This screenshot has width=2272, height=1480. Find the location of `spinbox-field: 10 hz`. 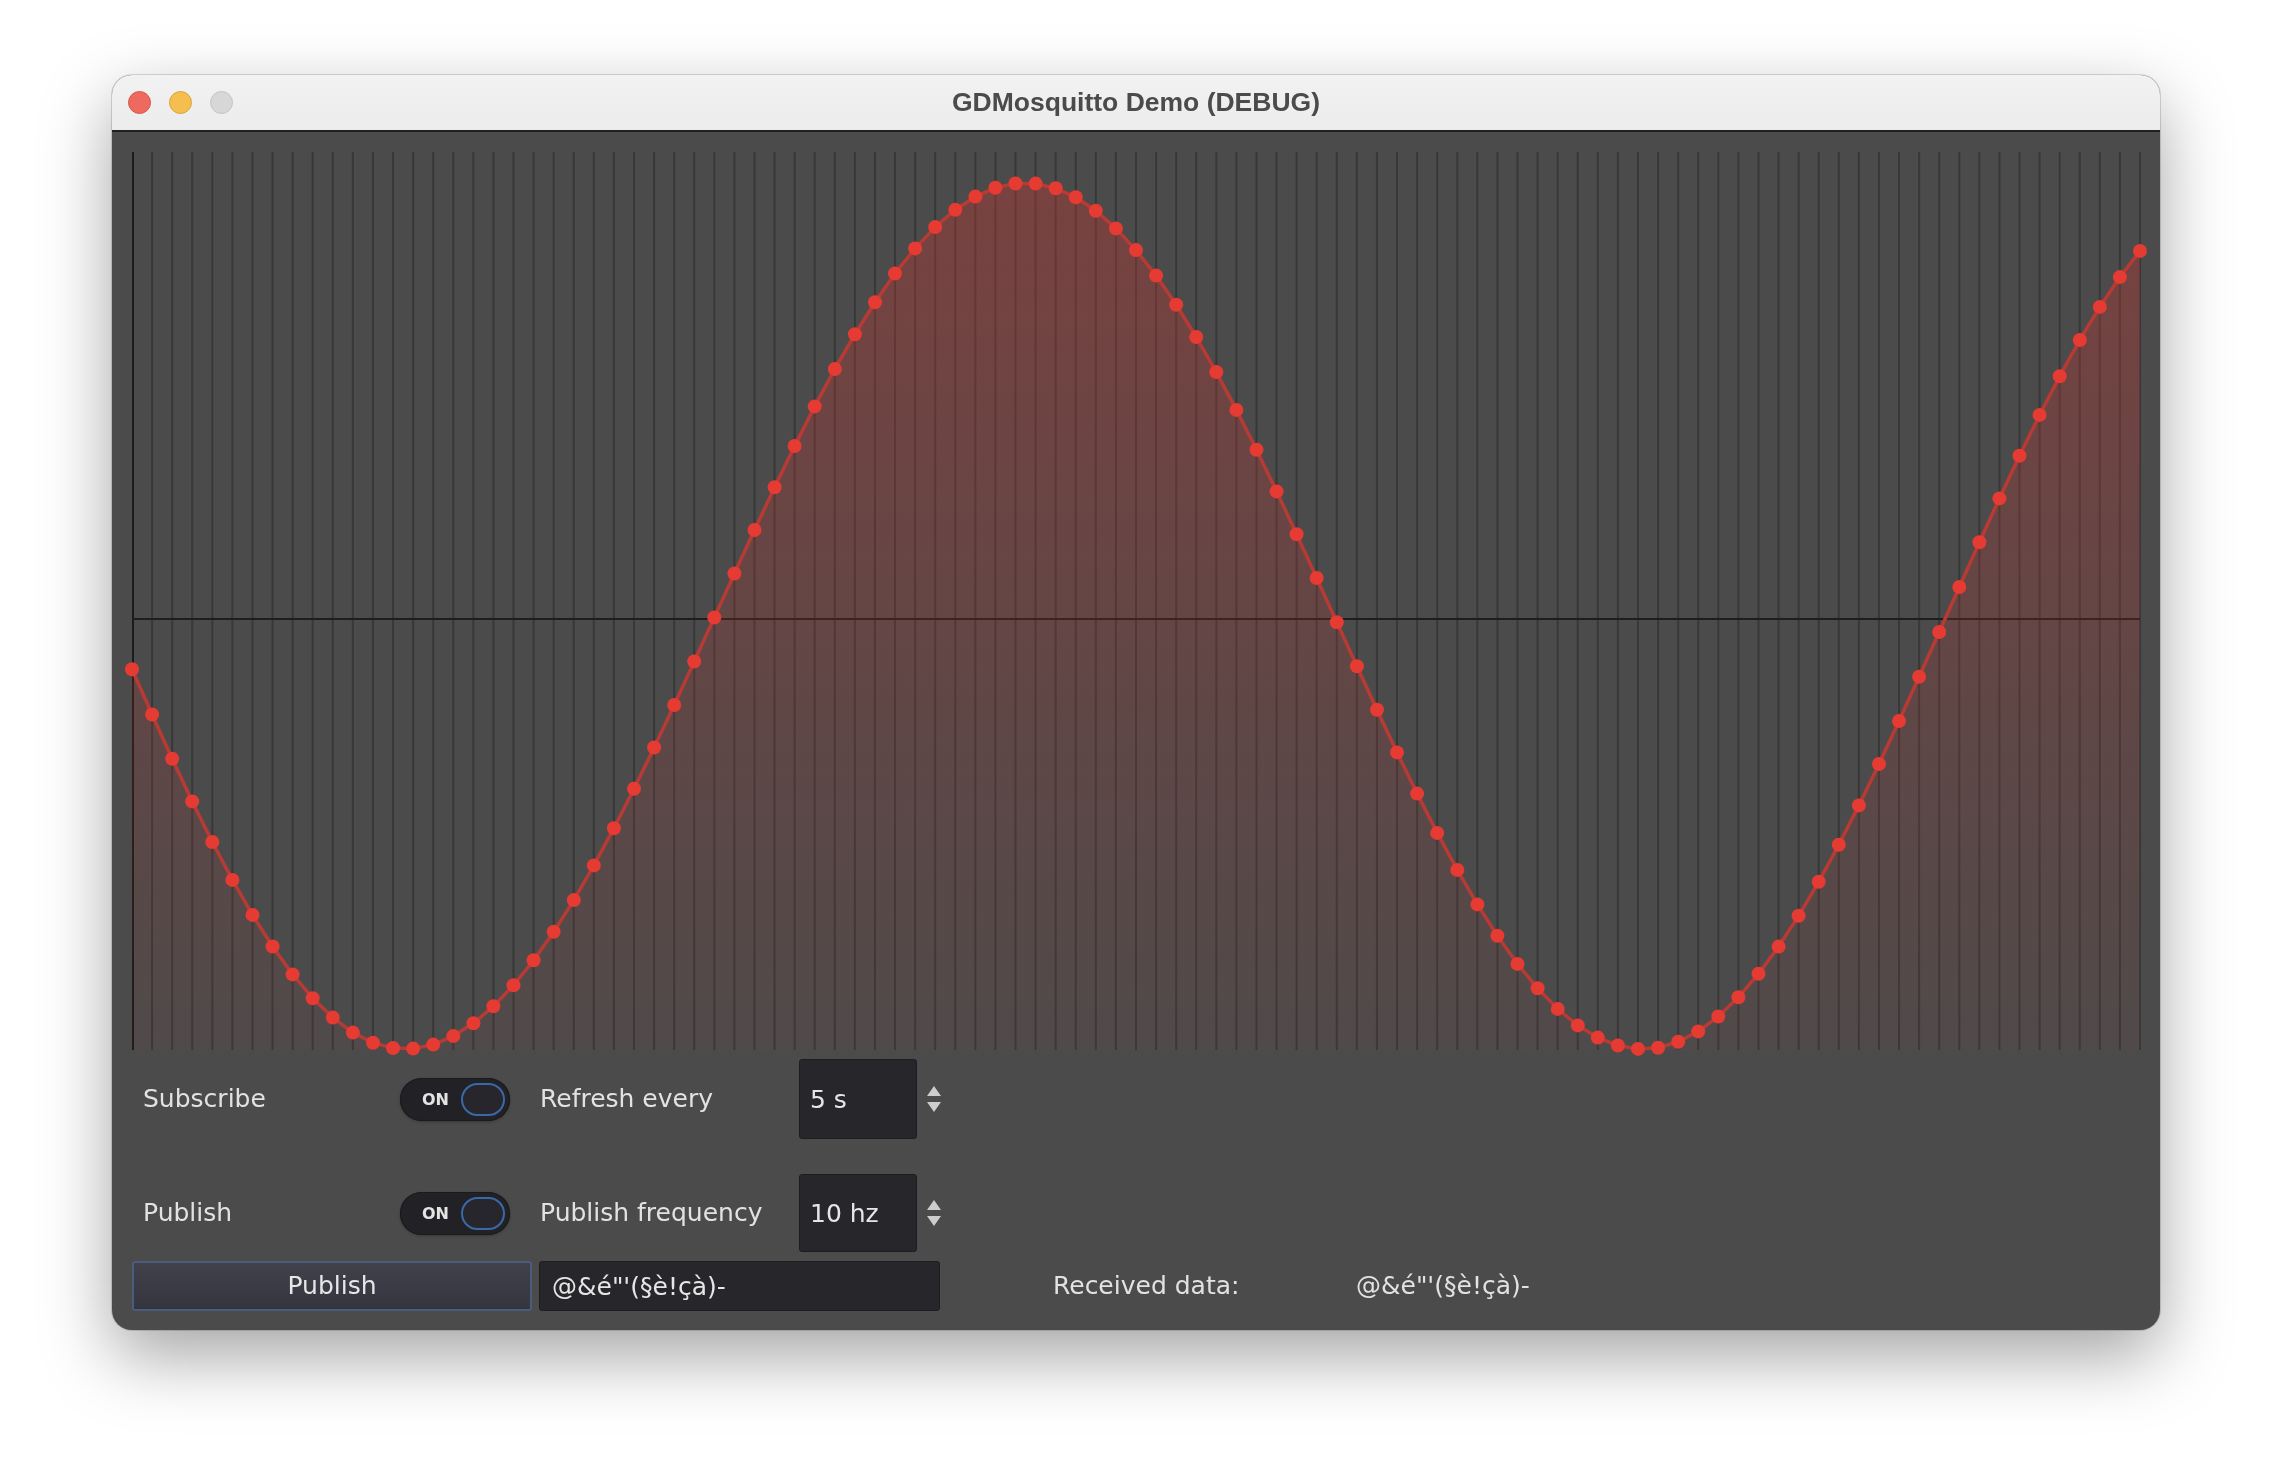

spinbox-field: 10 hz is located at coordinates (858, 1213).